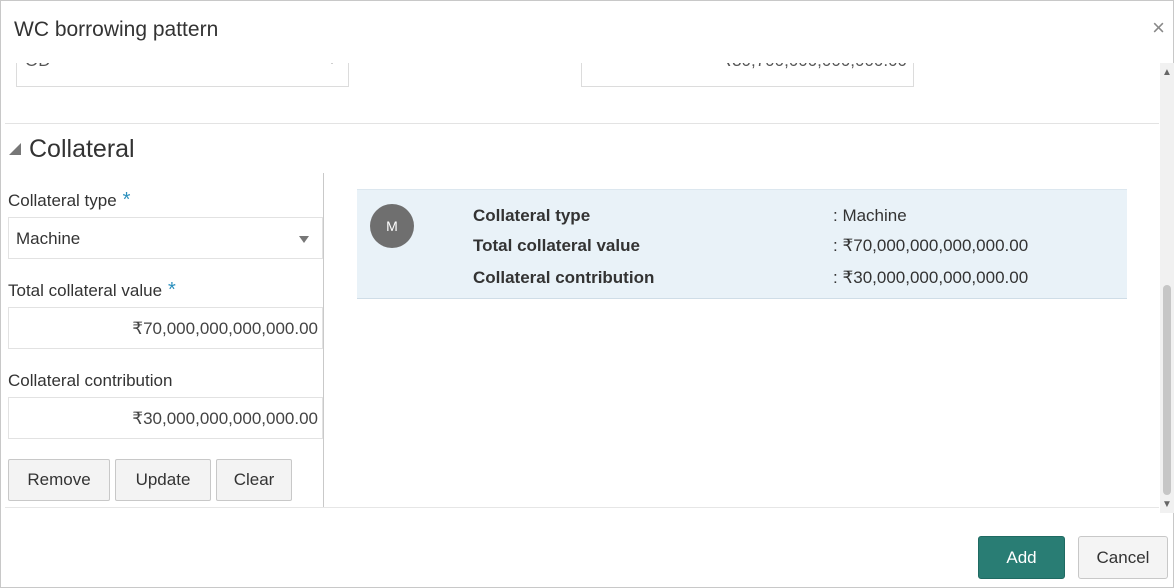 This screenshot has width=1174, height=588. I want to click on collateral-contribution-value: ₹30,000,000,000,000.00, so click(225, 418).